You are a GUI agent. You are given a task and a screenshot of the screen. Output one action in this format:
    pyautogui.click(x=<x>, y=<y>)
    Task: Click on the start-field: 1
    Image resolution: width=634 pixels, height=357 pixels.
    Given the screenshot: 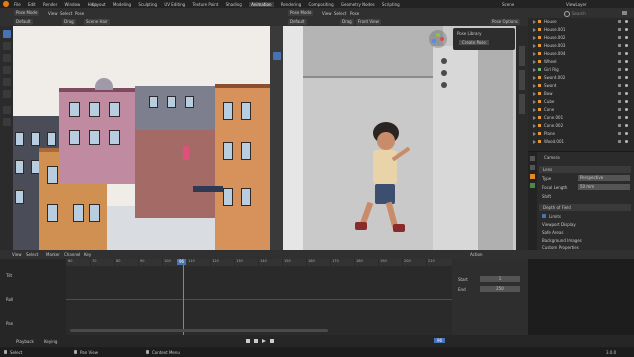 What is the action you would take?
    pyautogui.click(x=500, y=279)
    